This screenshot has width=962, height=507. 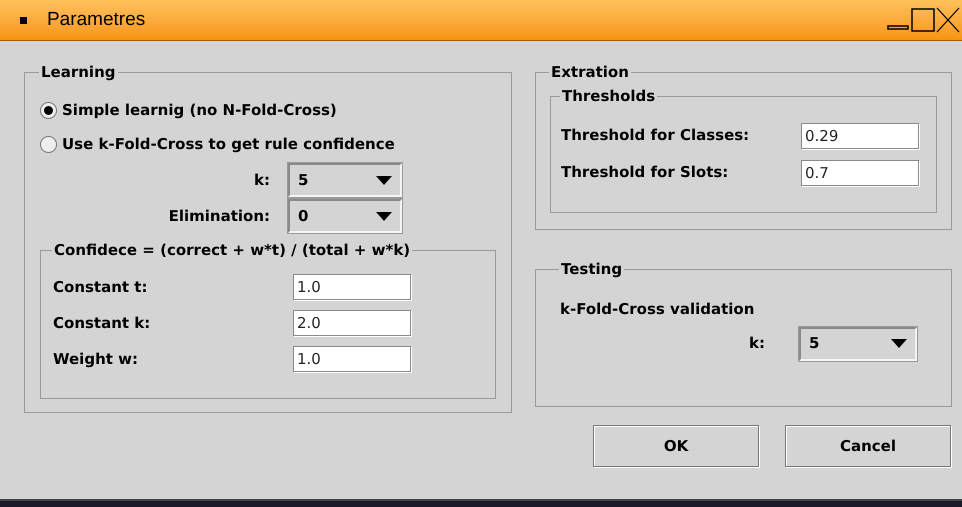 What do you see at coordinates (352, 323) in the screenshot?
I see `input-field: 2.0` at bounding box center [352, 323].